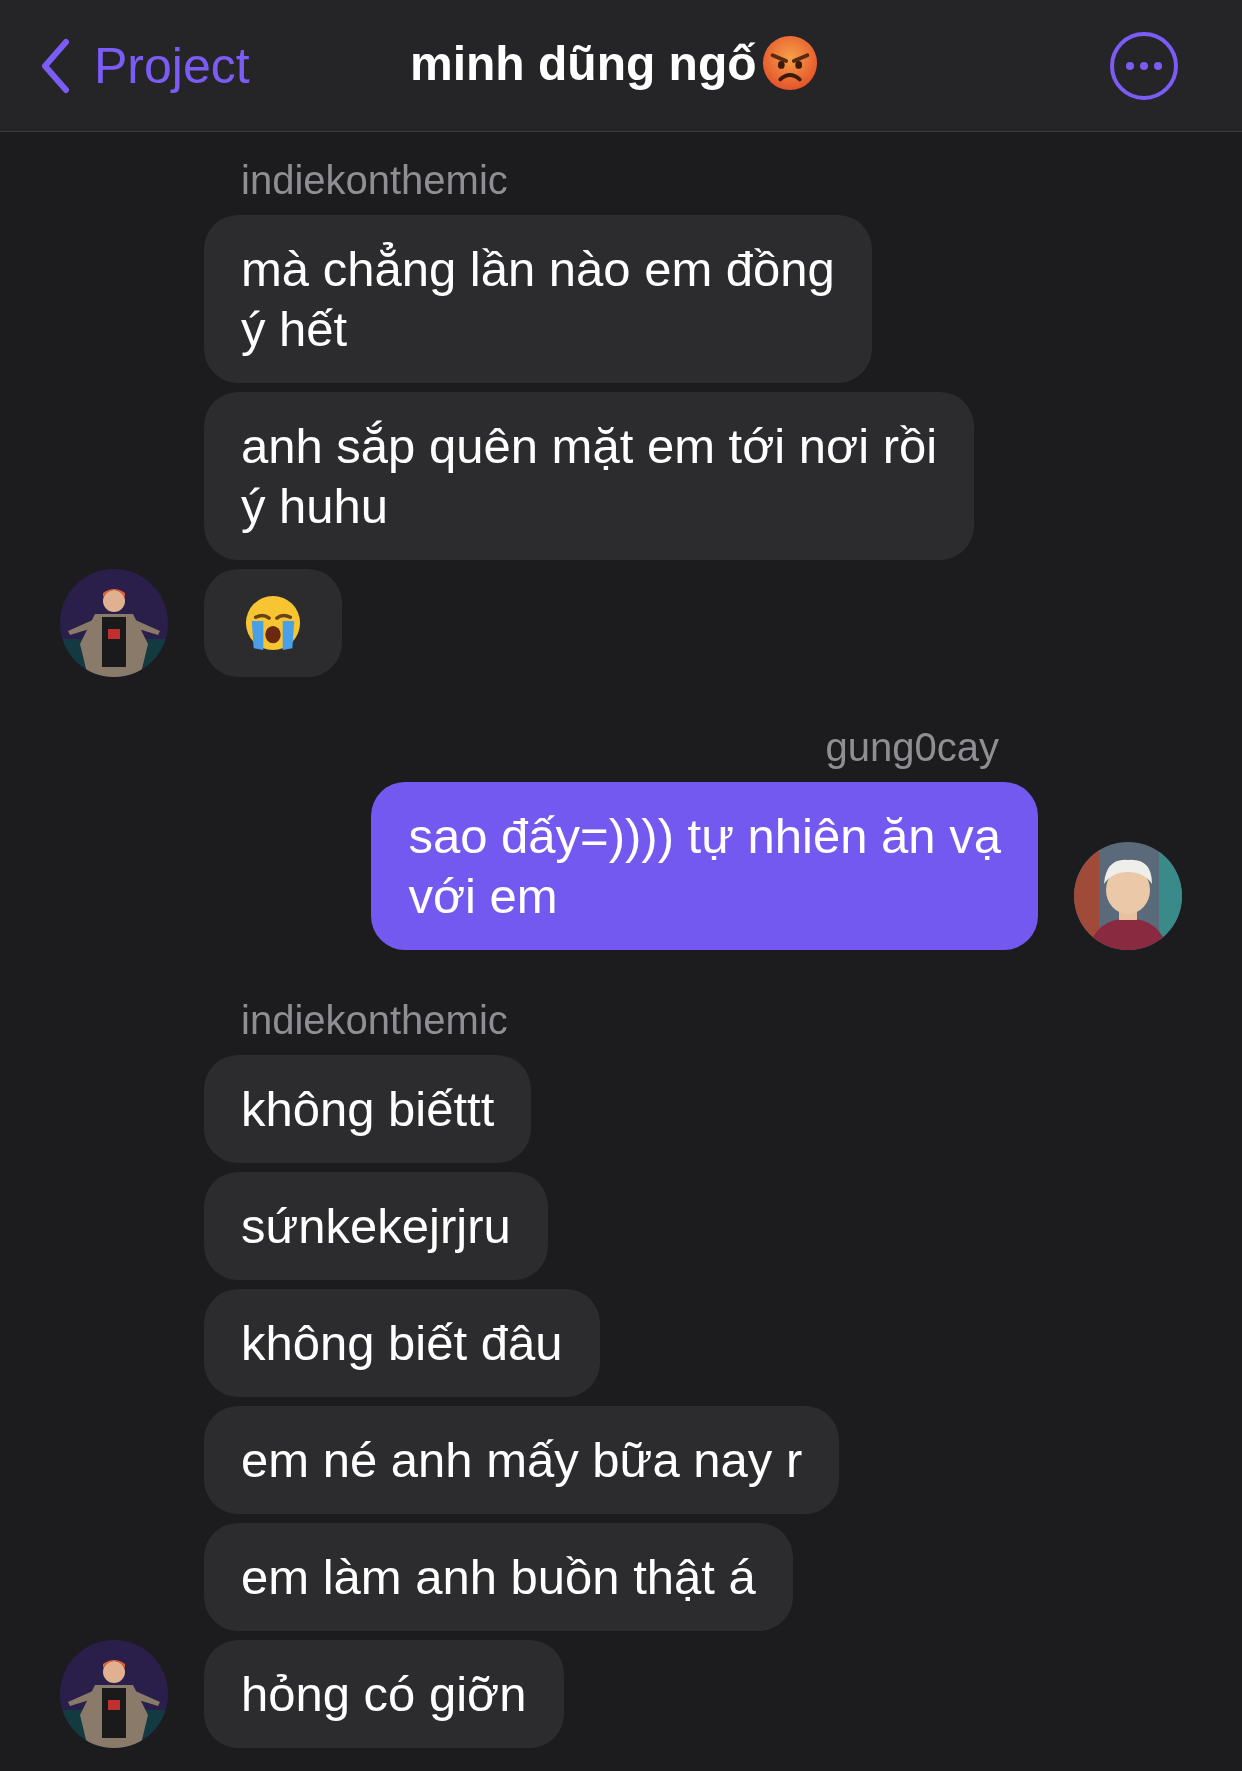 Image resolution: width=1242 pixels, height=1771 pixels. Describe the element at coordinates (125, 65) in the screenshot. I see `back-button: Project` at that location.